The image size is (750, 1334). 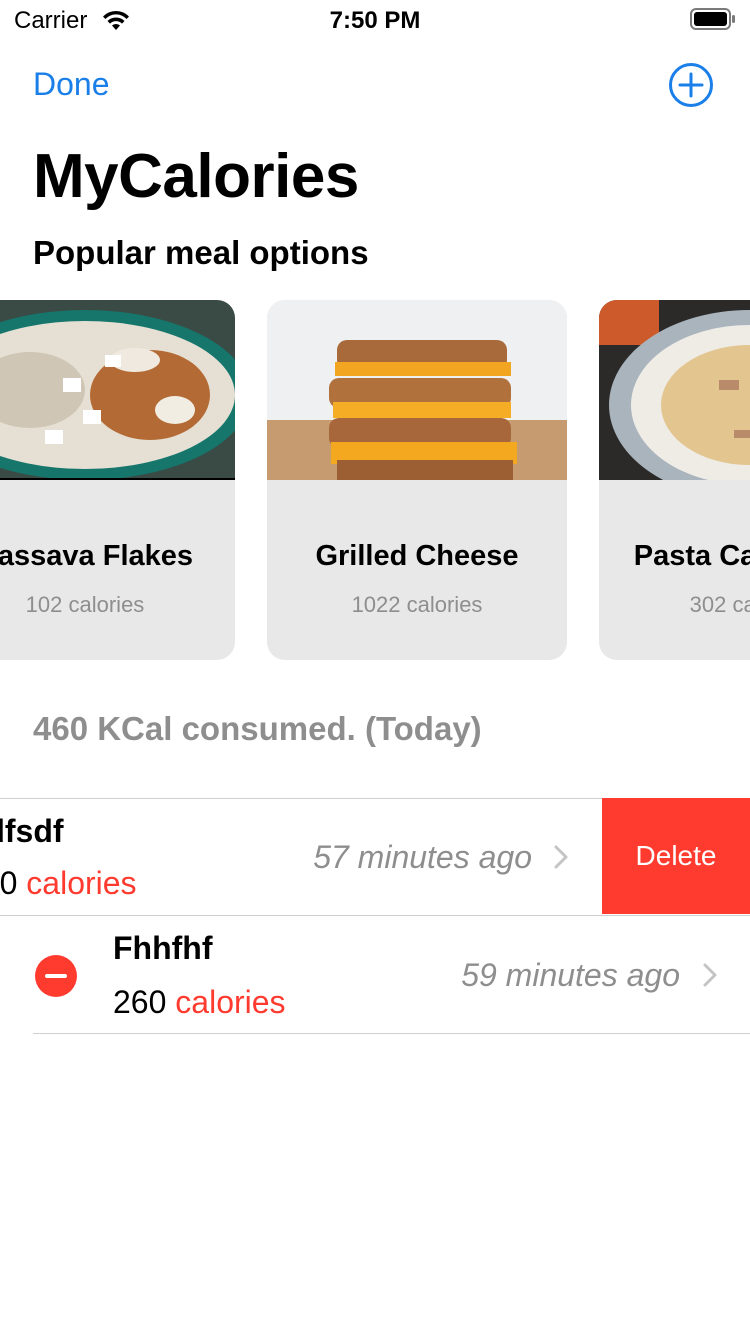 What do you see at coordinates (201, 252) in the screenshot?
I see `popular-meals-heading: Popular meal options` at bounding box center [201, 252].